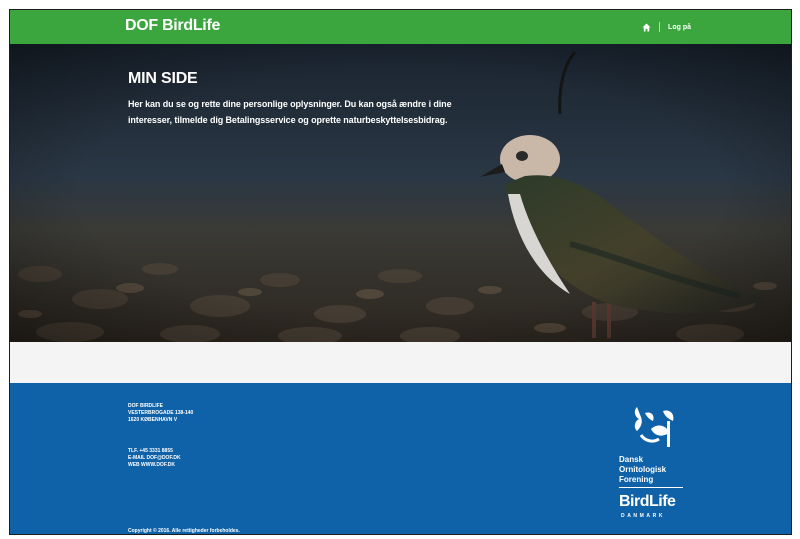 The width and height of the screenshot is (800, 539). What do you see at coordinates (153, 420) in the screenshot?
I see `footer-address-line: 1620 KØBENHAVN V` at bounding box center [153, 420].